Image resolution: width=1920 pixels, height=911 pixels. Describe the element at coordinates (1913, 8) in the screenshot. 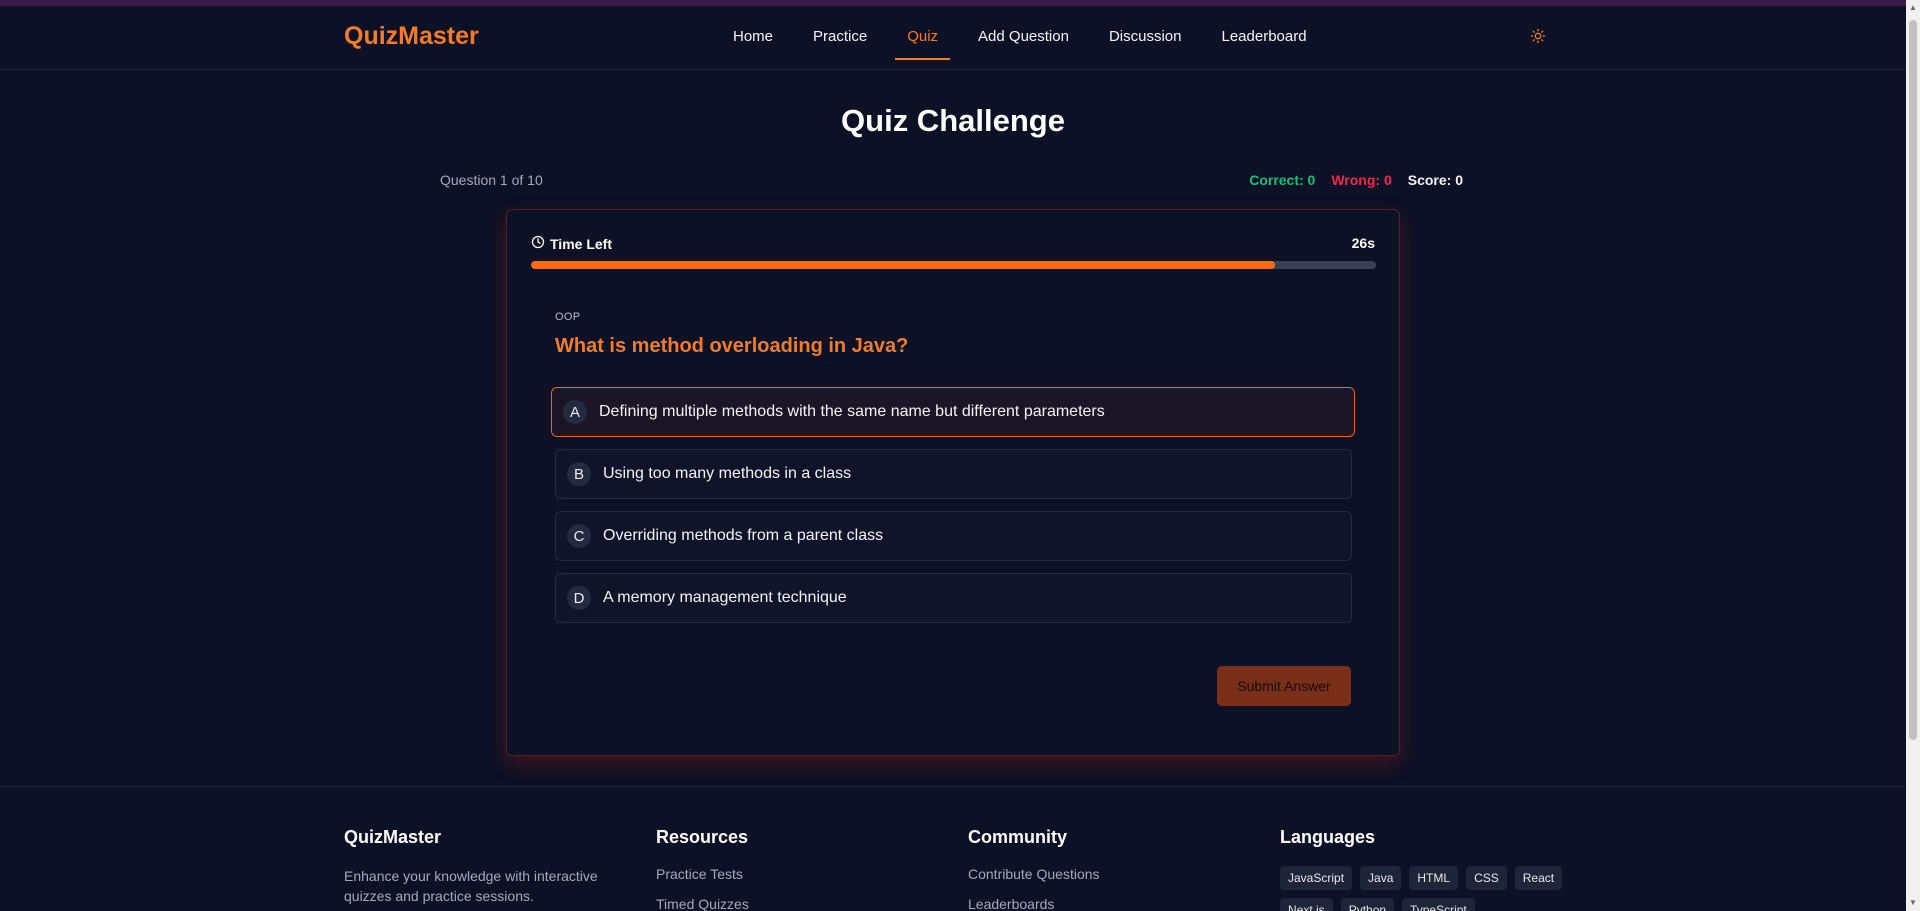

I see `scroll-up-arrow-icon: ▲` at that location.